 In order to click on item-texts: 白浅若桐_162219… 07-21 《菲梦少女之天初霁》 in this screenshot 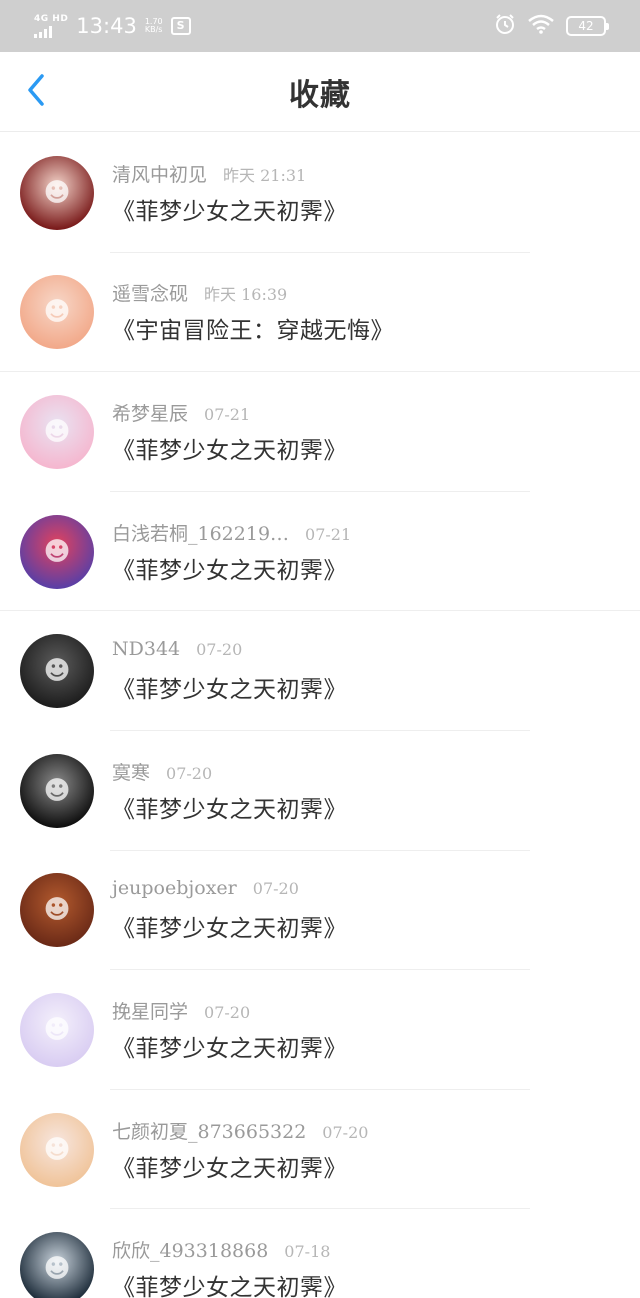, I will do `click(231, 552)`.